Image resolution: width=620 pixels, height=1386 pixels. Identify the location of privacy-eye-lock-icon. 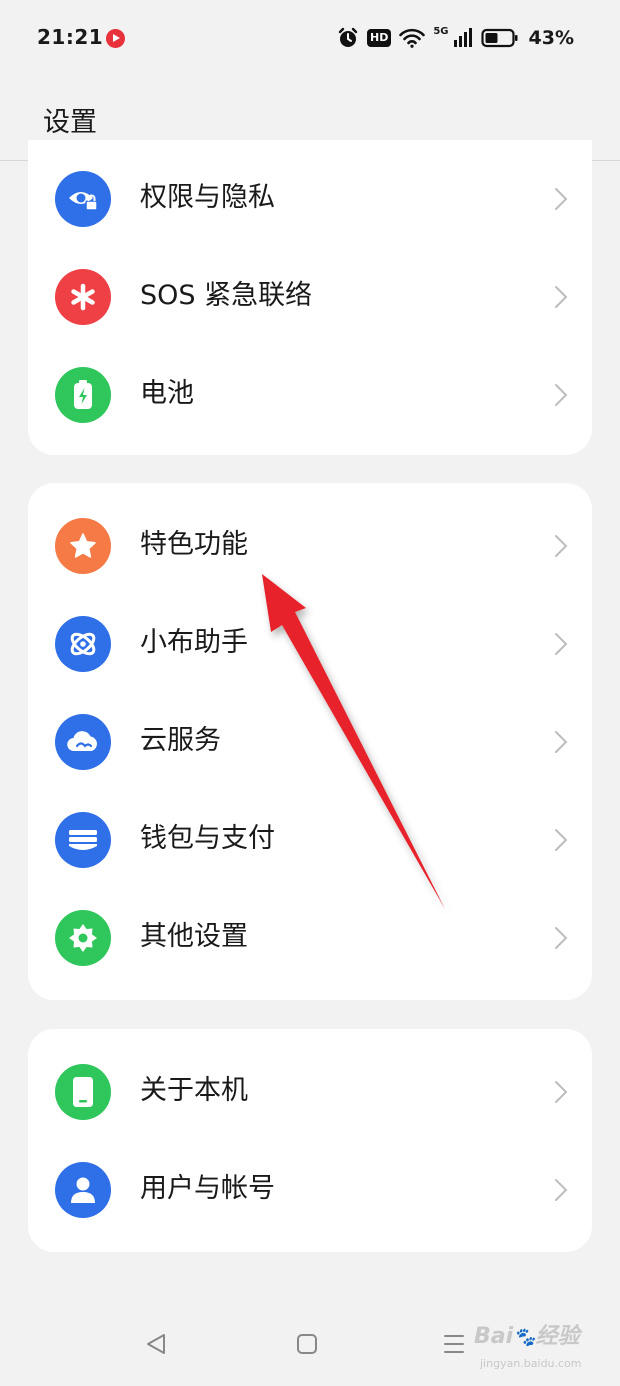
(83, 199).